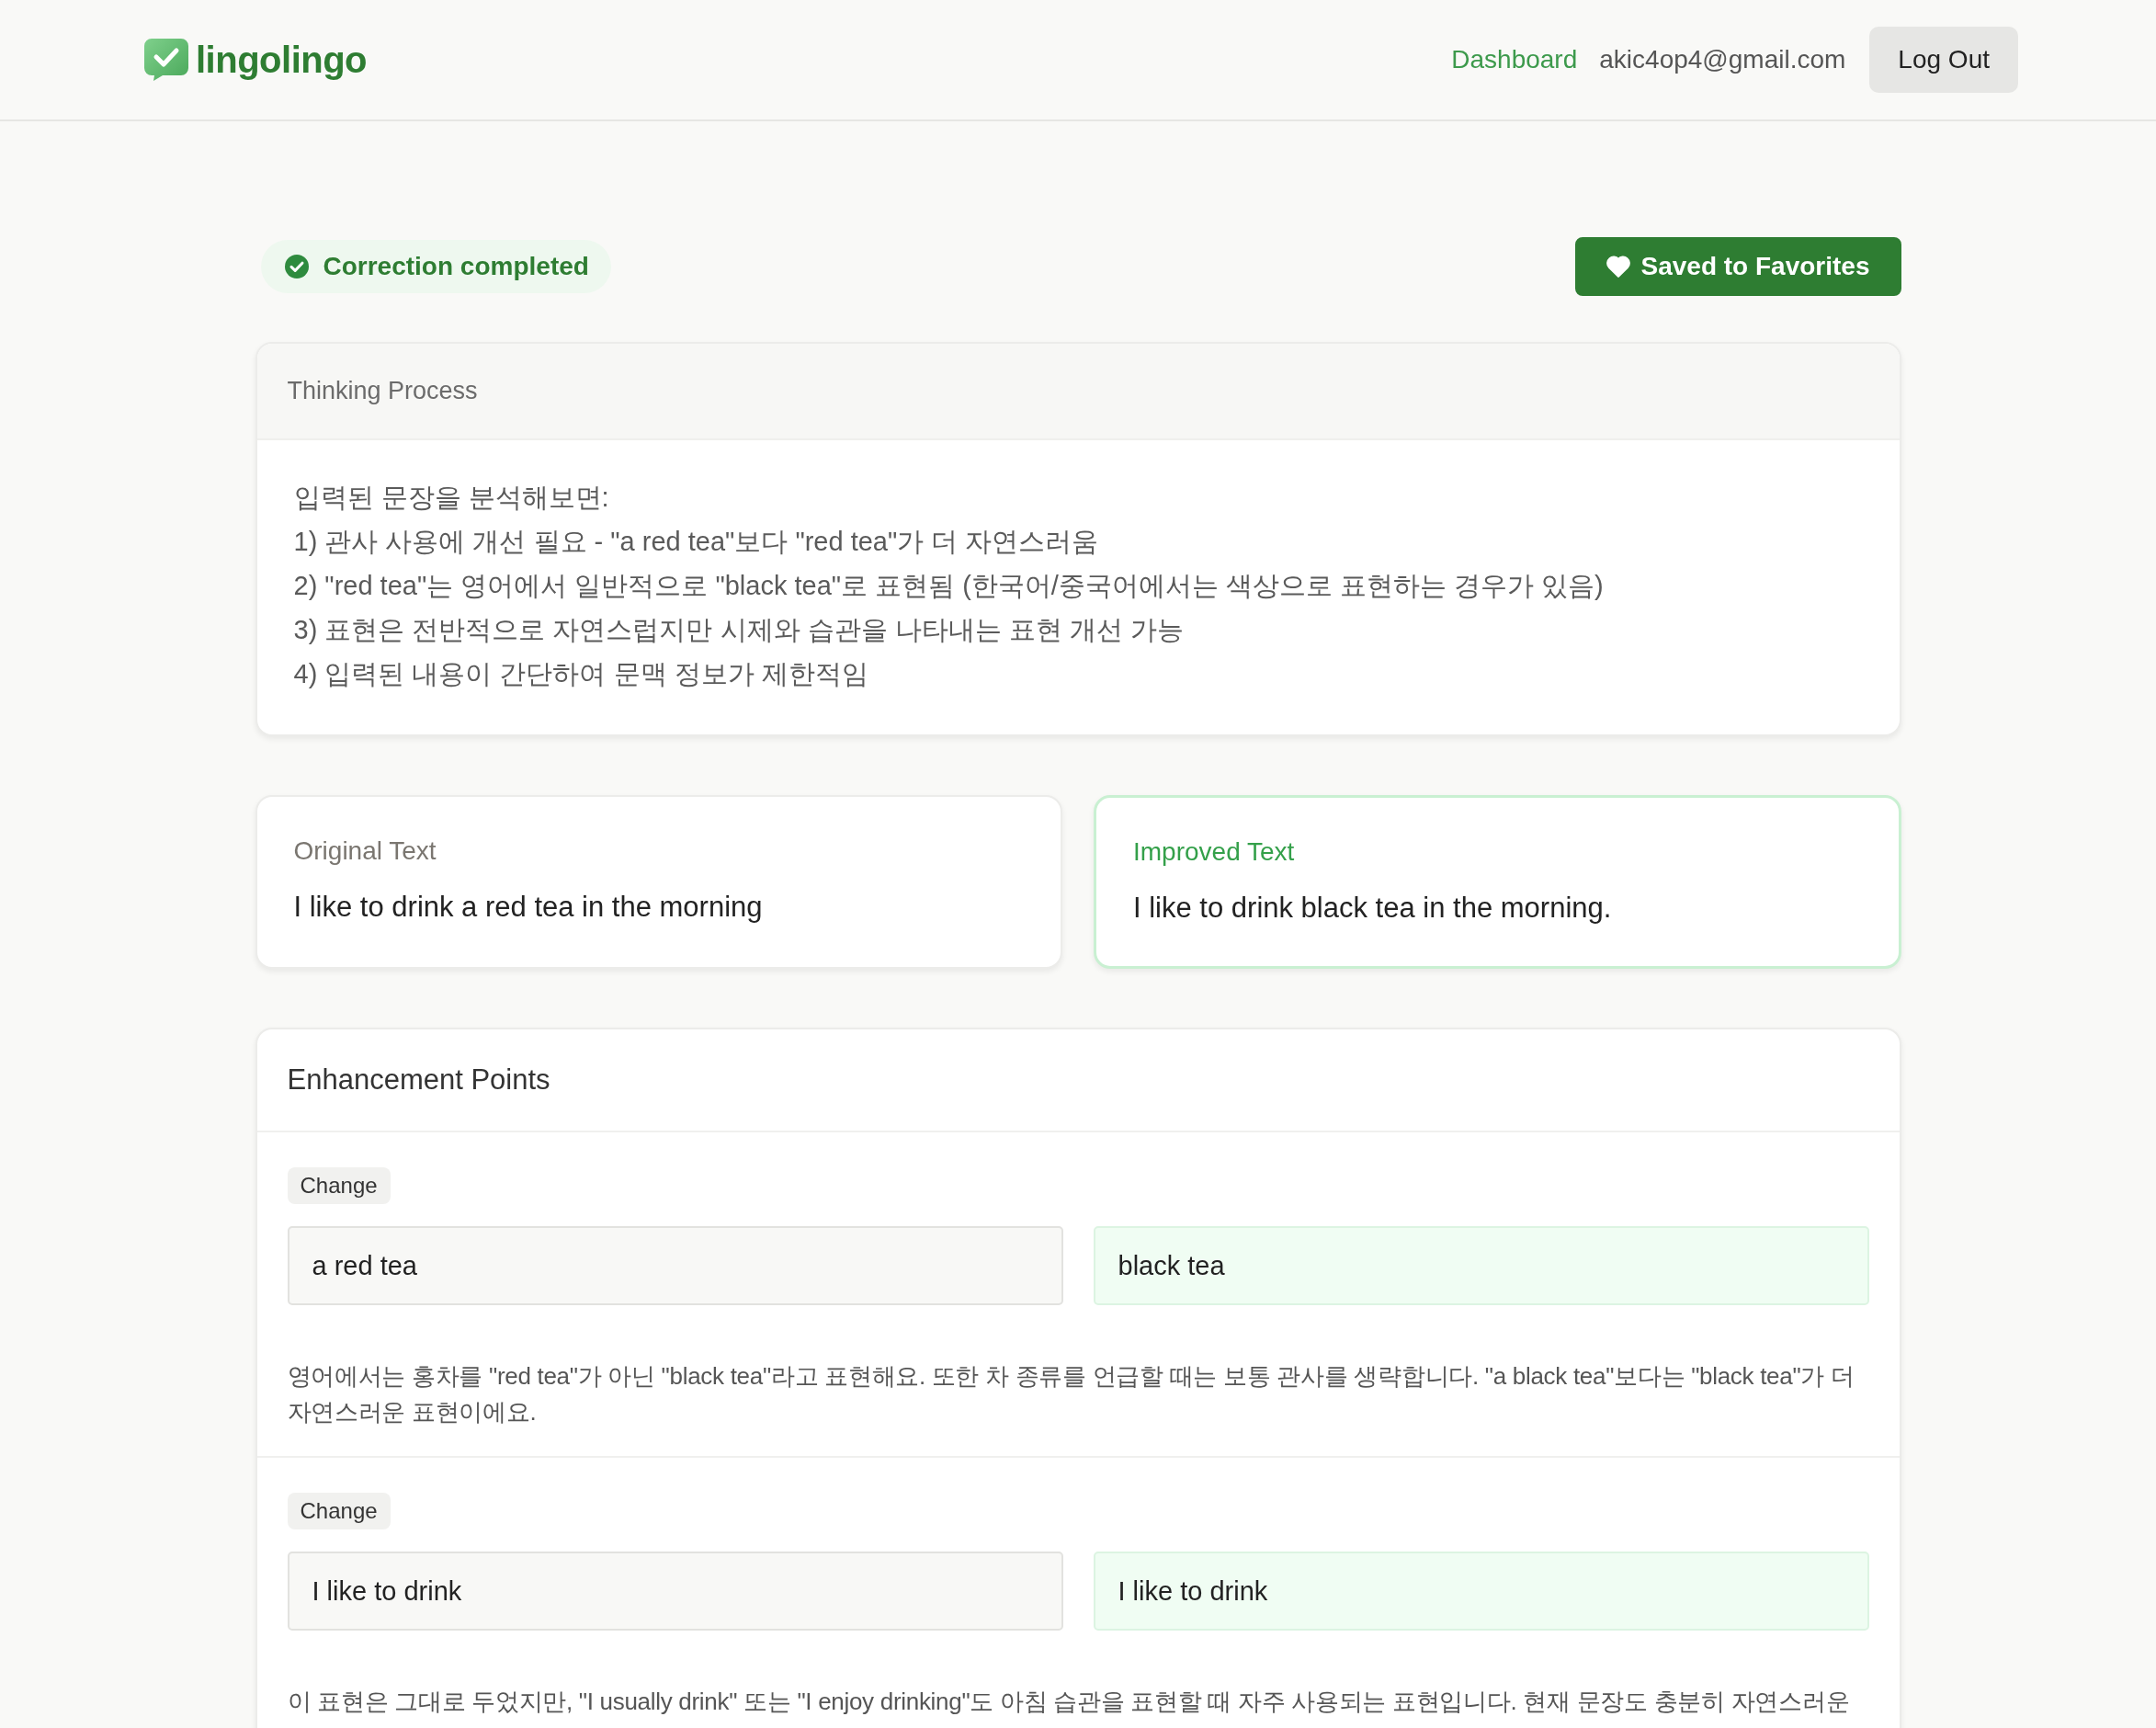  I want to click on sentence-text: I like to drink a red tea in the morning, so click(528, 907).